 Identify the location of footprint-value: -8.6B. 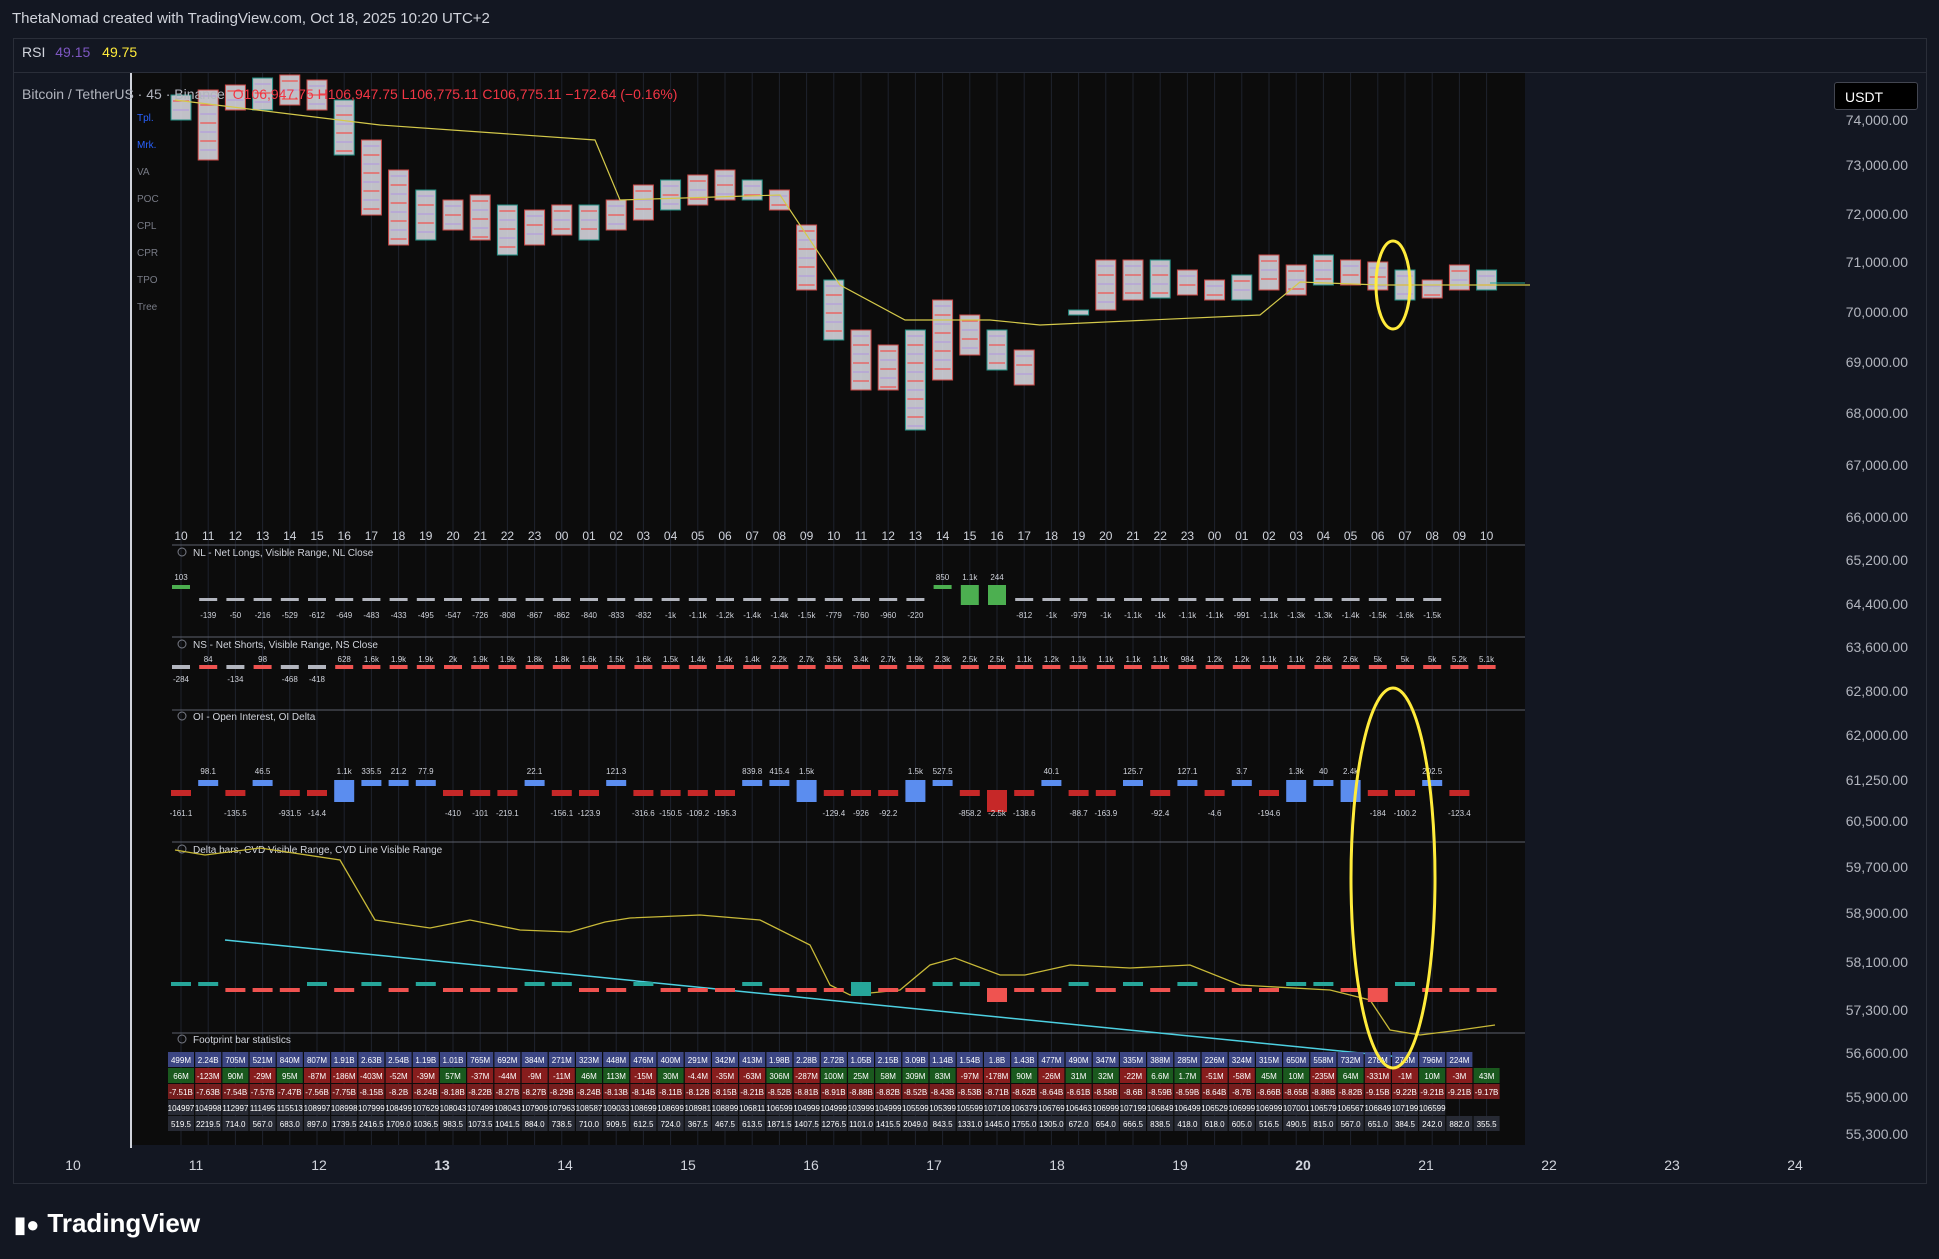
(1132, 1092).